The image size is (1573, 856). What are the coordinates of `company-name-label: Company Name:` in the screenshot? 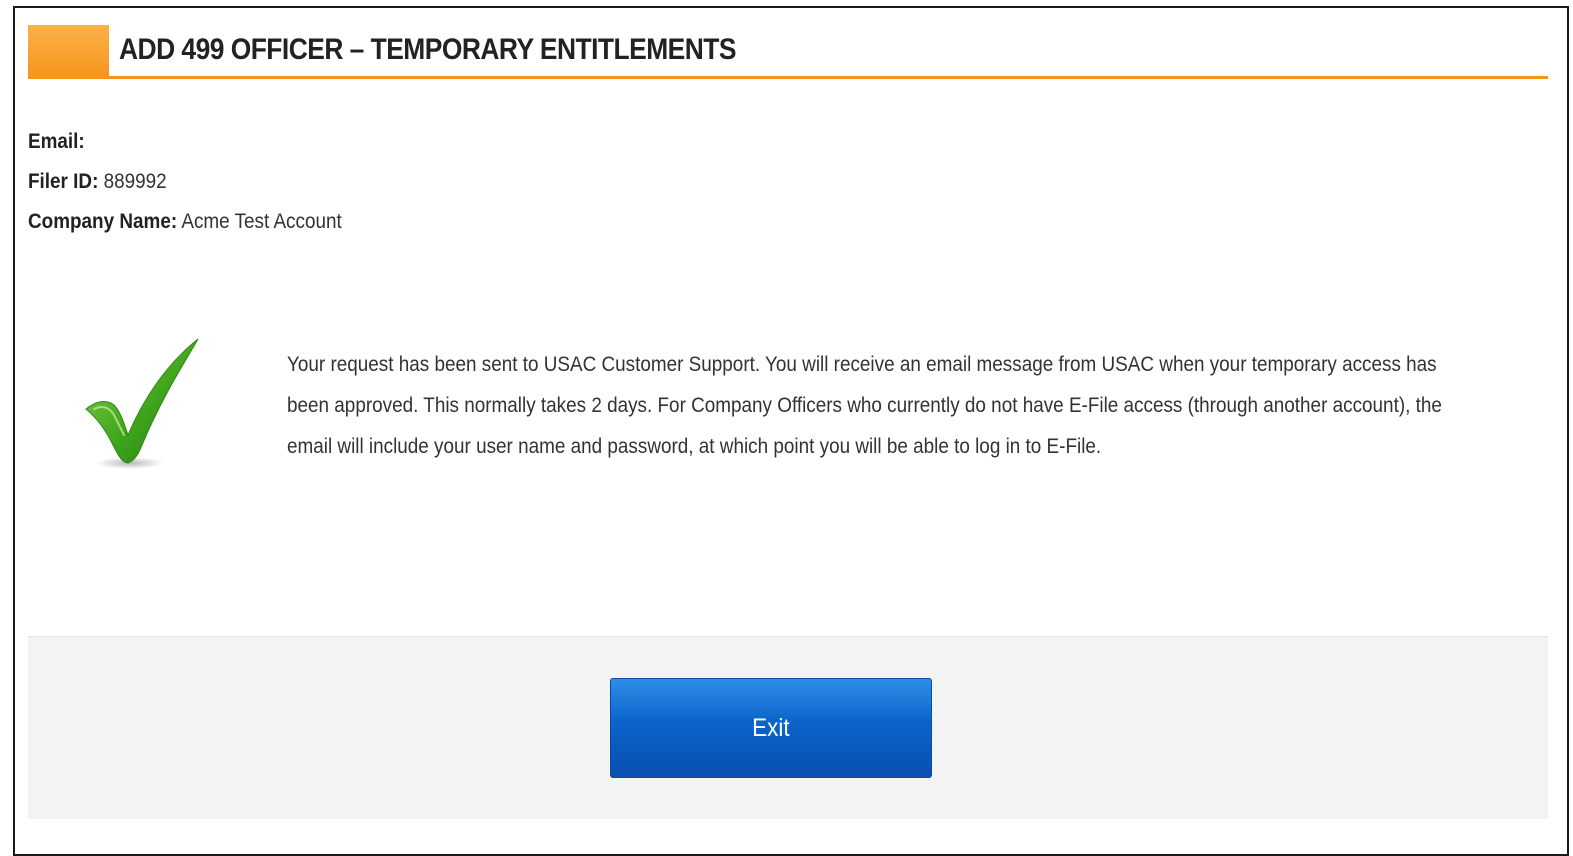 It's located at (103, 221).